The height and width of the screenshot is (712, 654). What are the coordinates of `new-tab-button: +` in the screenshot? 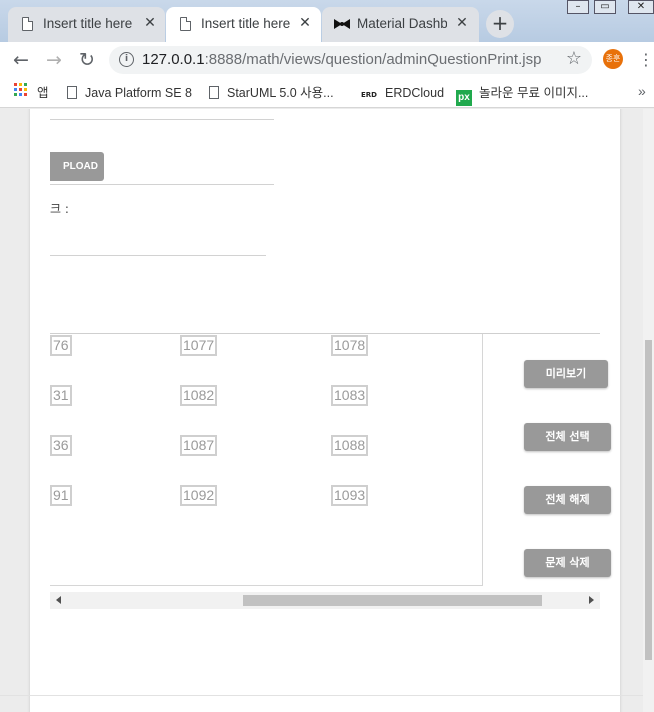 It's located at (500, 24).